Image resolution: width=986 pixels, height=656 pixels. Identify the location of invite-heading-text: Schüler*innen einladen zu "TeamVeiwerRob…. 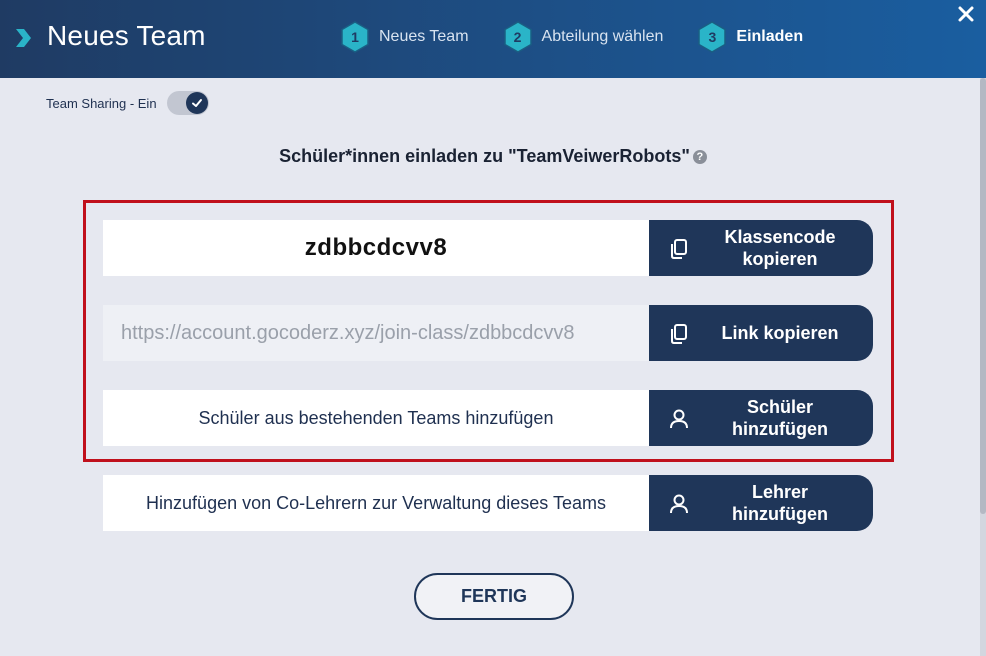
(484, 156).